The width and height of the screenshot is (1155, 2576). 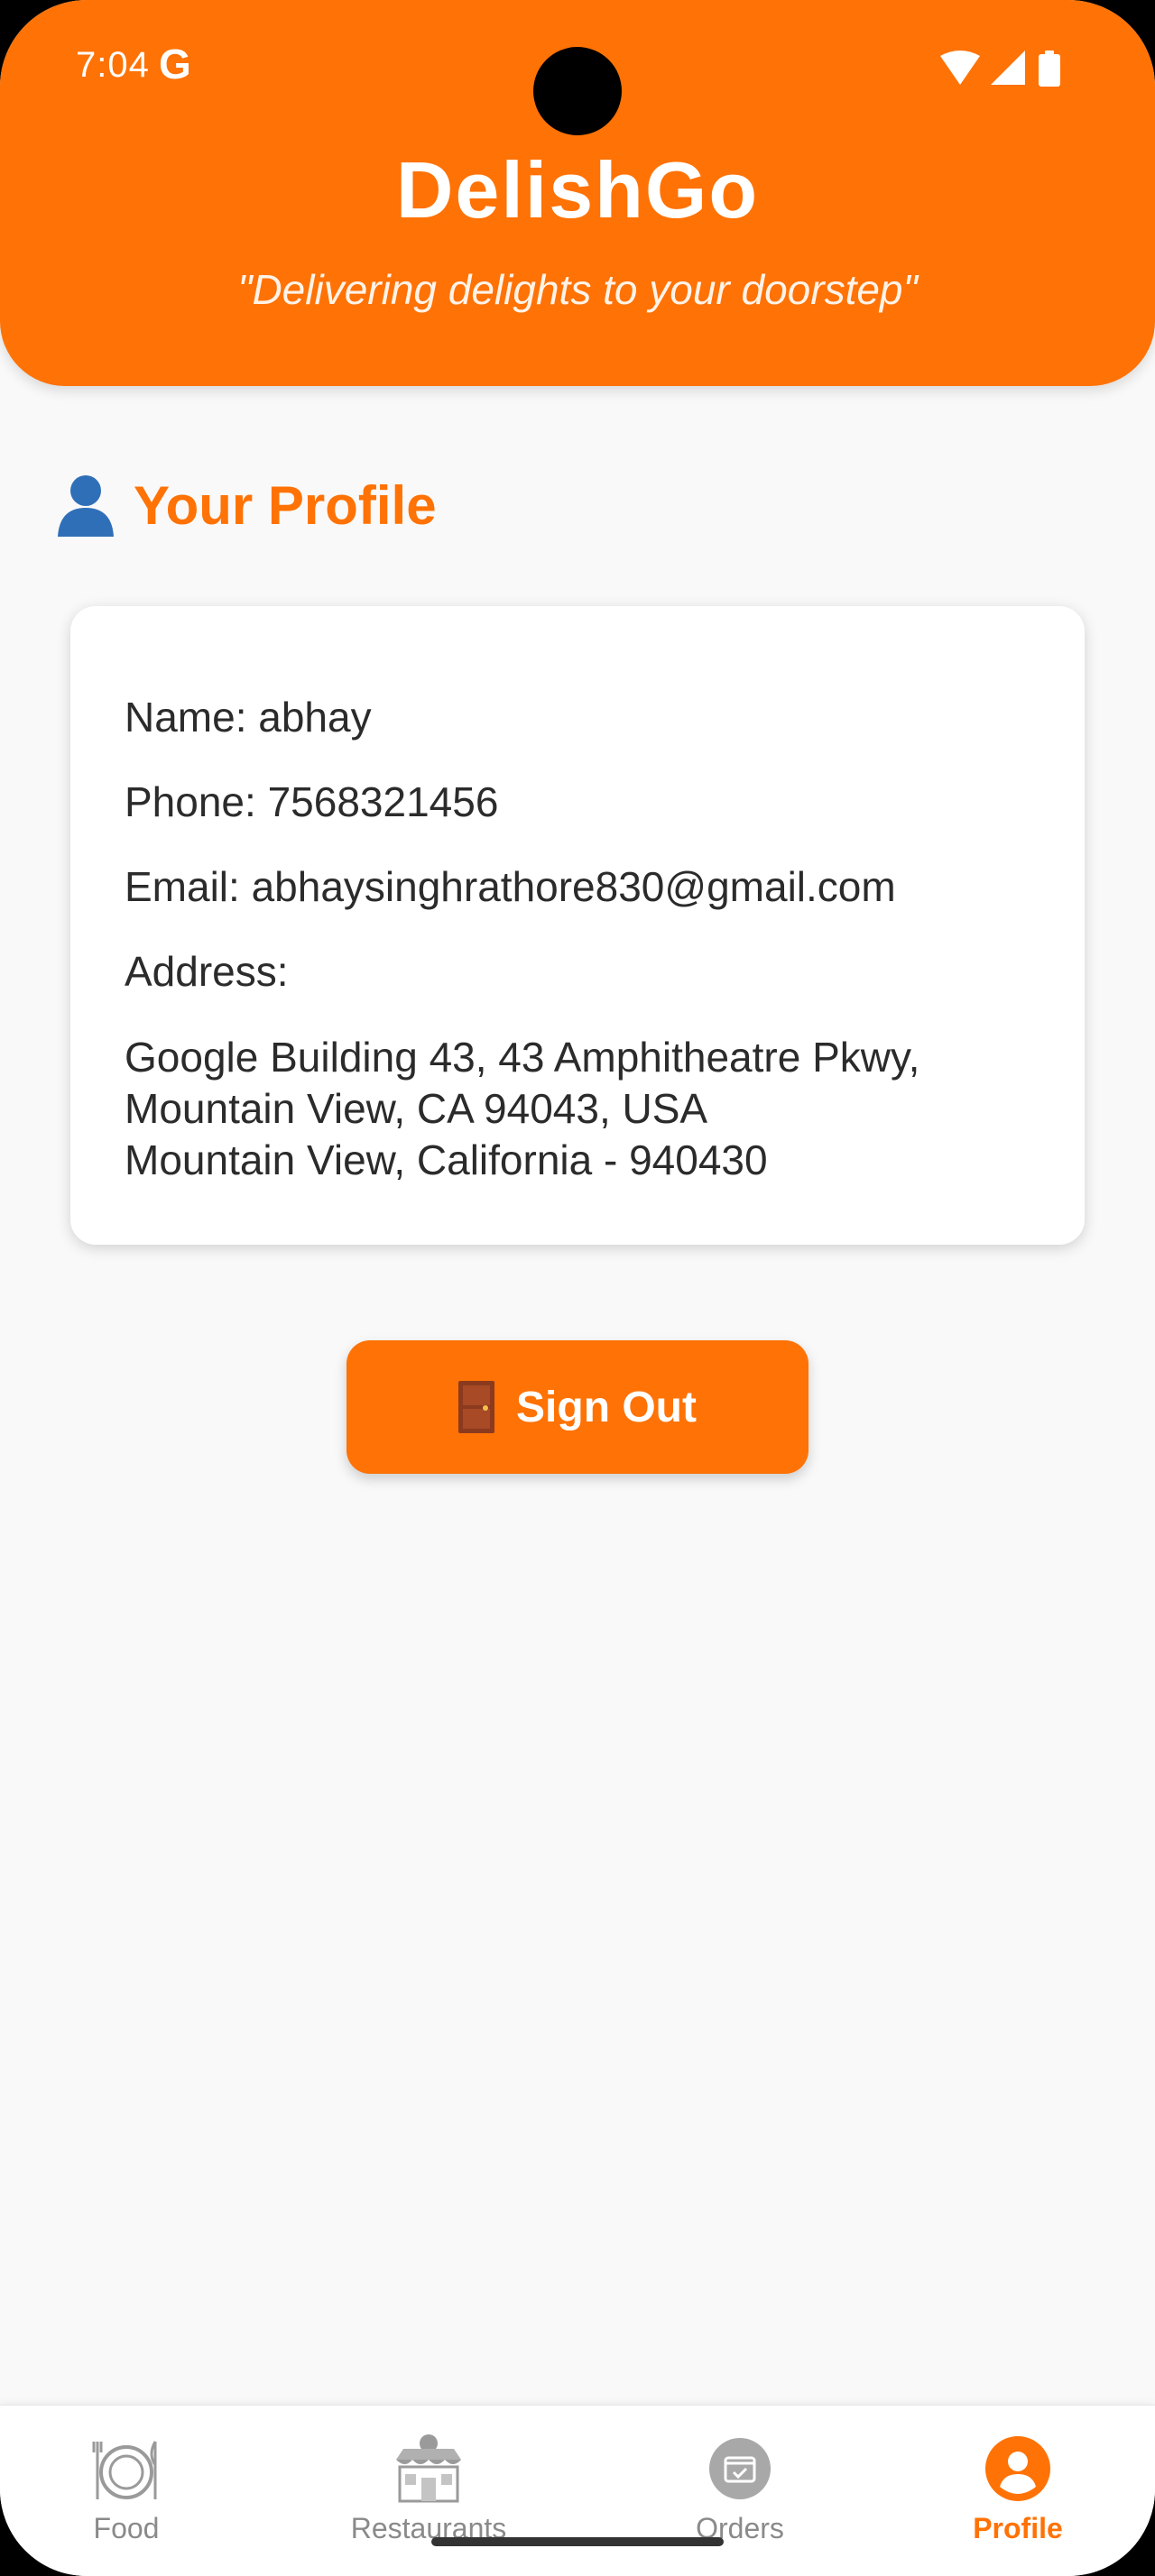 I want to click on section-title-text: Your Profile, so click(x=285, y=505).